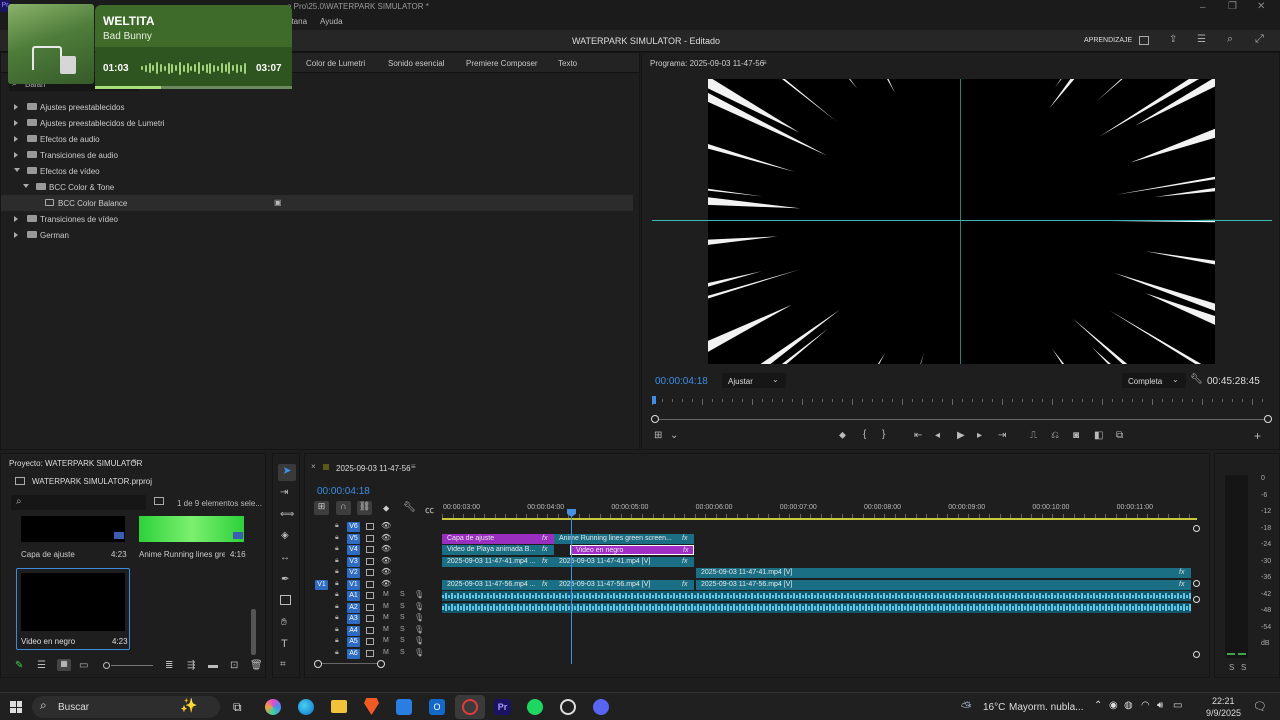 Image resolution: width=1280 pixels, height=720 pixels. Describe the element at coordinates (17, 170) in the screenshot. I see `chevron-down-icon` at that location.